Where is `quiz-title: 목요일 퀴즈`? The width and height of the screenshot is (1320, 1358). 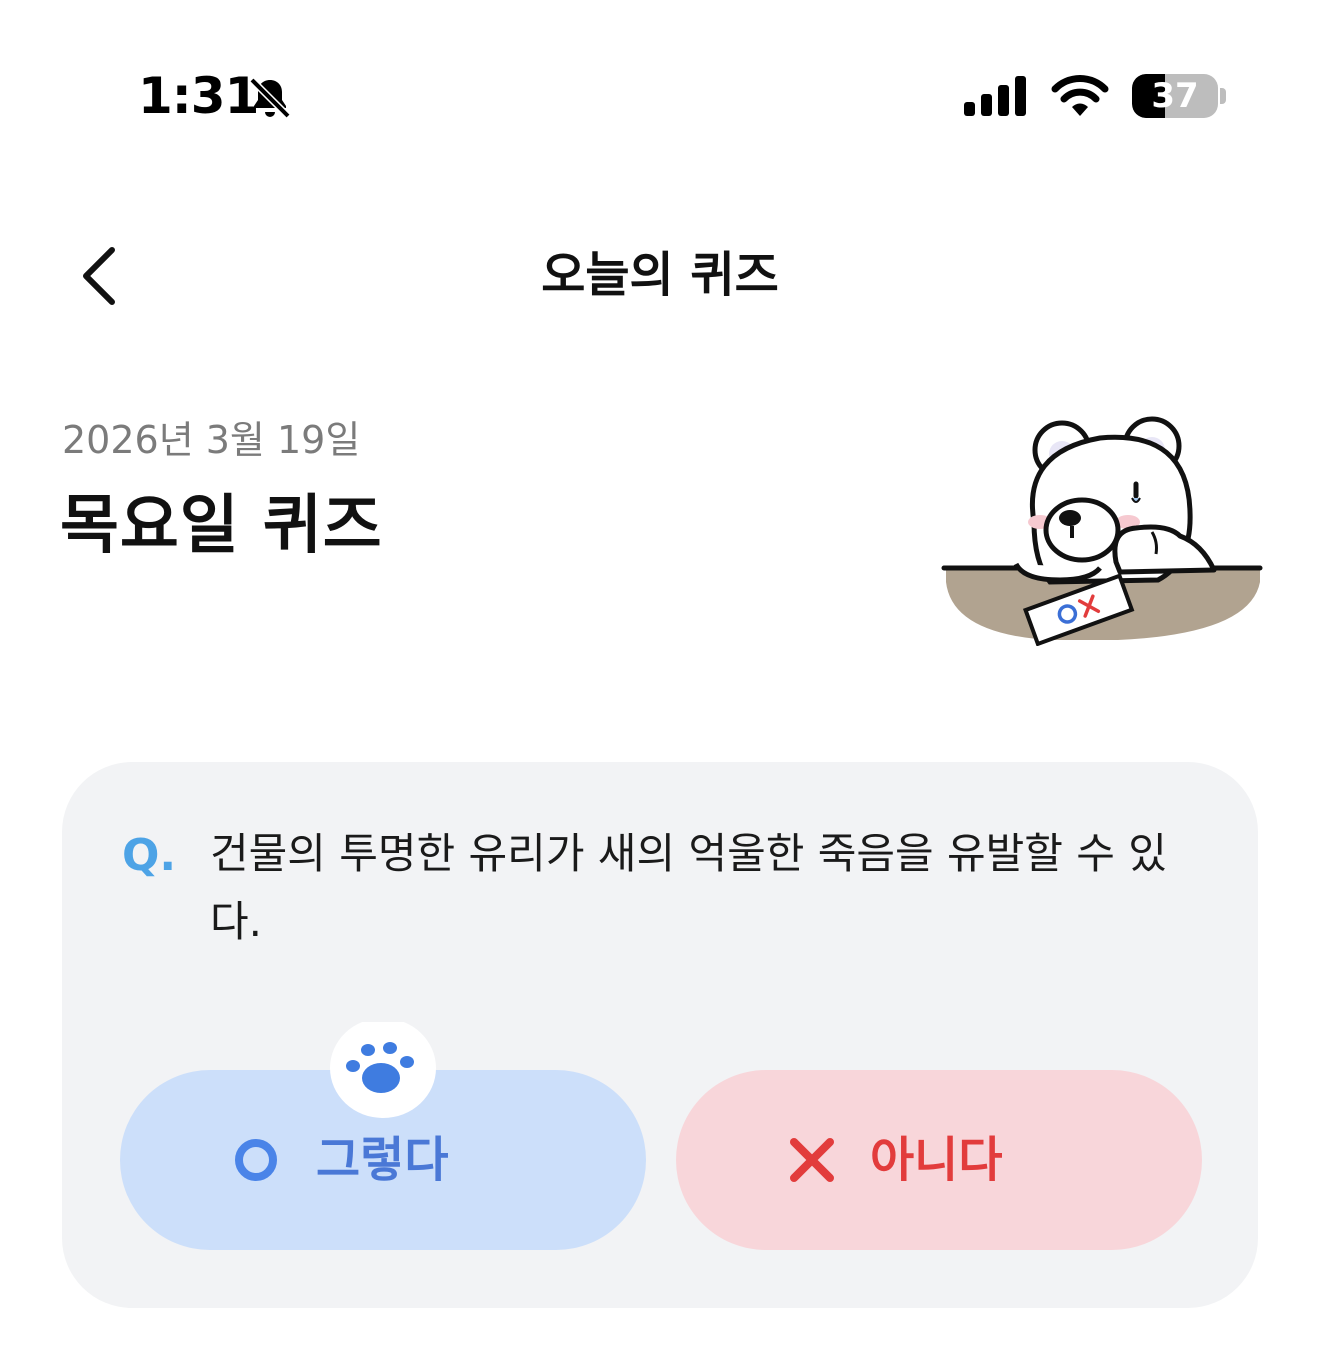 quiz-title: 목요일 퀴즈 is located at coordinates (221, 526).